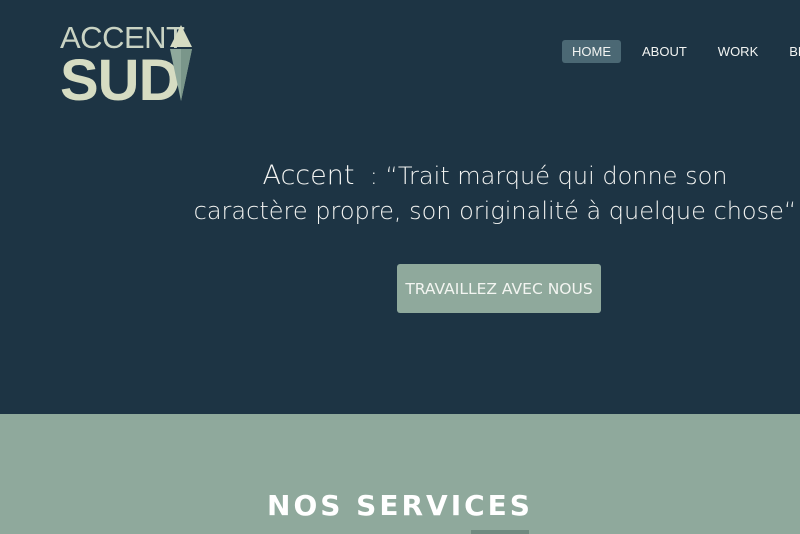 This screenshot has height=534, width=800. Describe the element at coordinates (541, 176) in the screenshot. I see `quote-line-1-text: : “Trait marqué qui donne son` at that location.